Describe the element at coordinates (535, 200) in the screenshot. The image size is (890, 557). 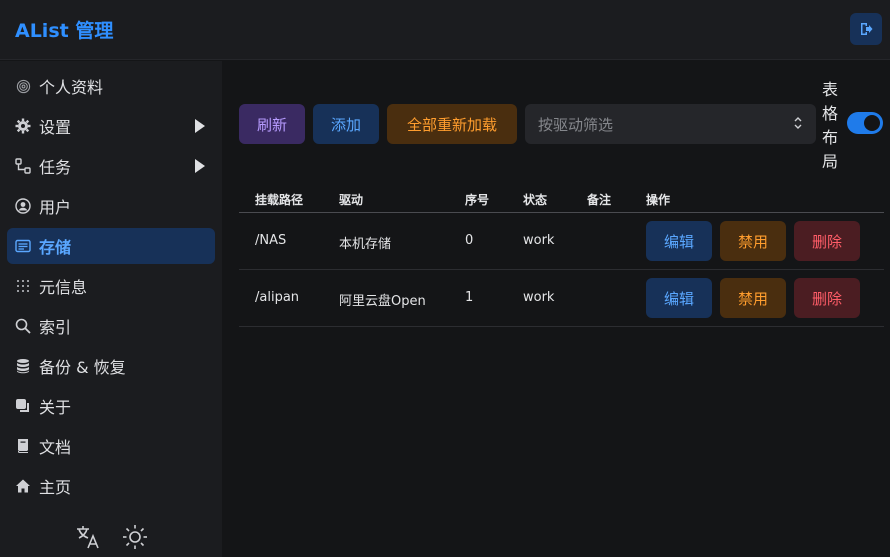
I see `column-header-status: 状态` at that location.